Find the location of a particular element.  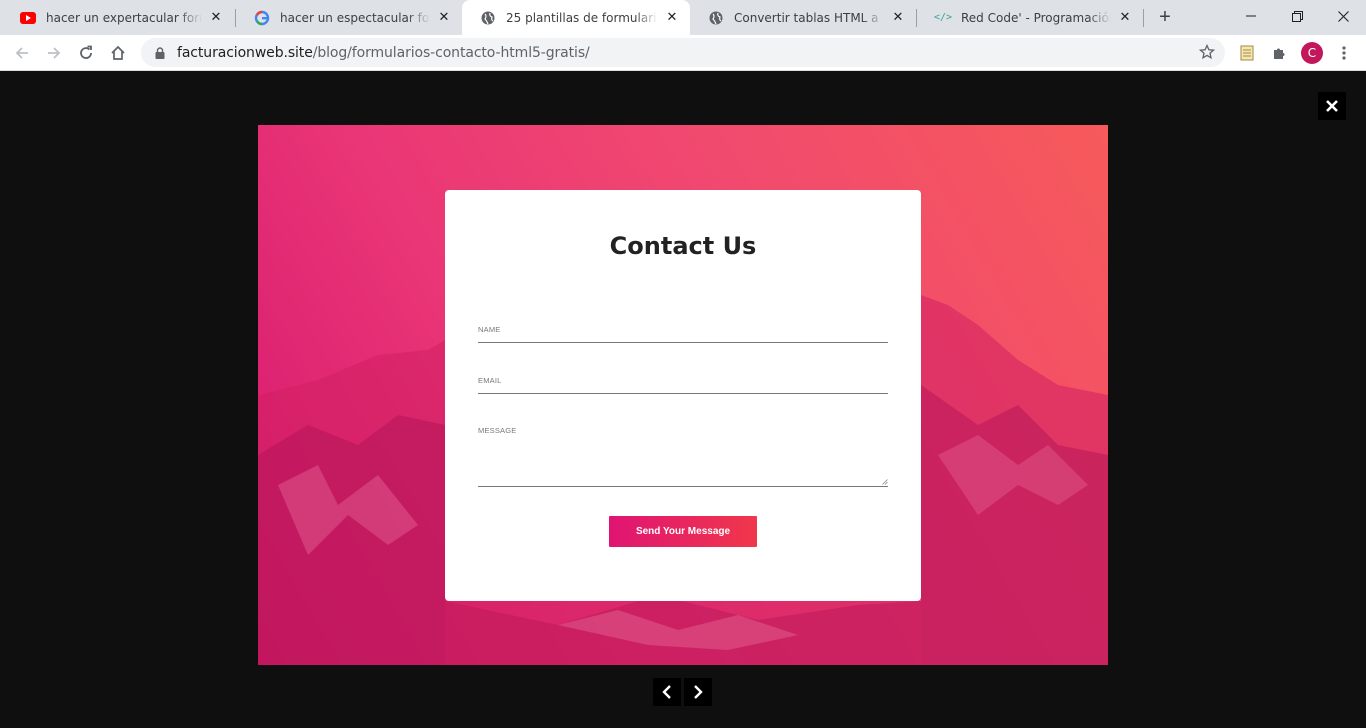

menu-kebab-icon is located at coordinates (1344, 53).